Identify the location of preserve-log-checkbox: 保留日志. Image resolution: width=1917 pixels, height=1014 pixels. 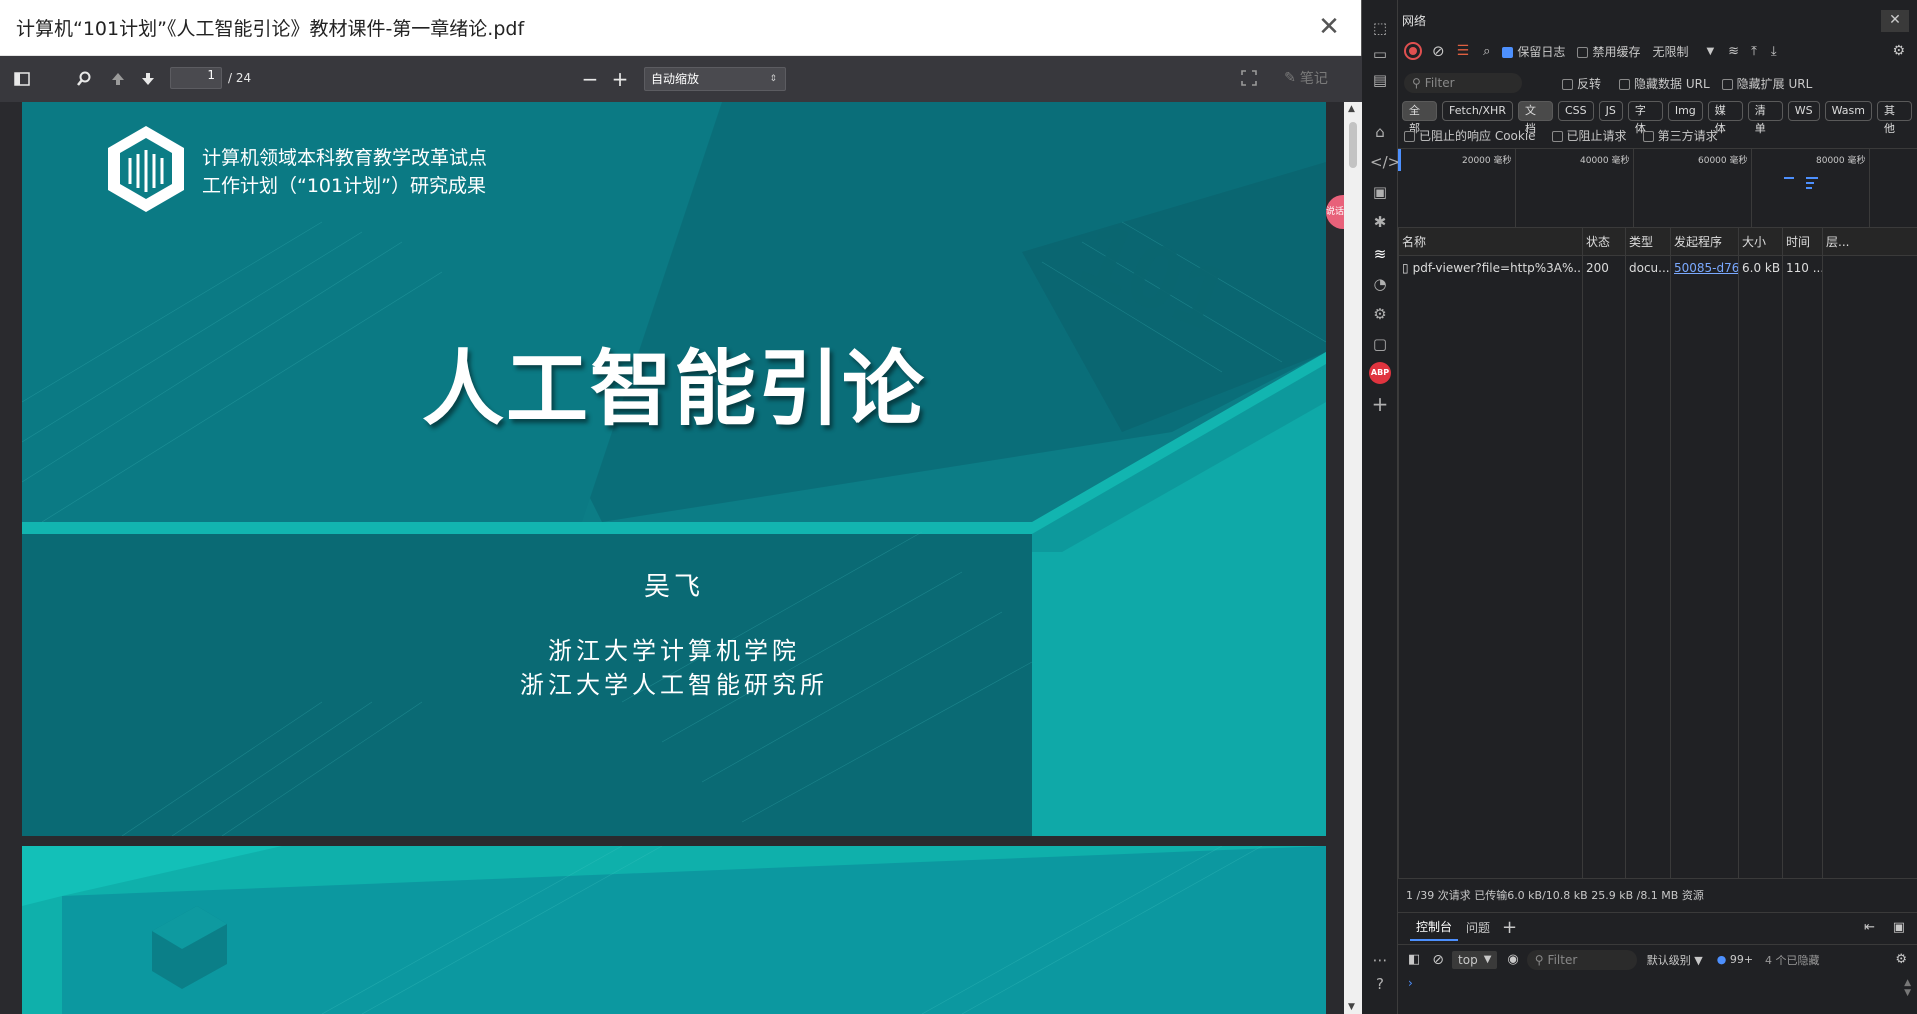
(1533, 51).